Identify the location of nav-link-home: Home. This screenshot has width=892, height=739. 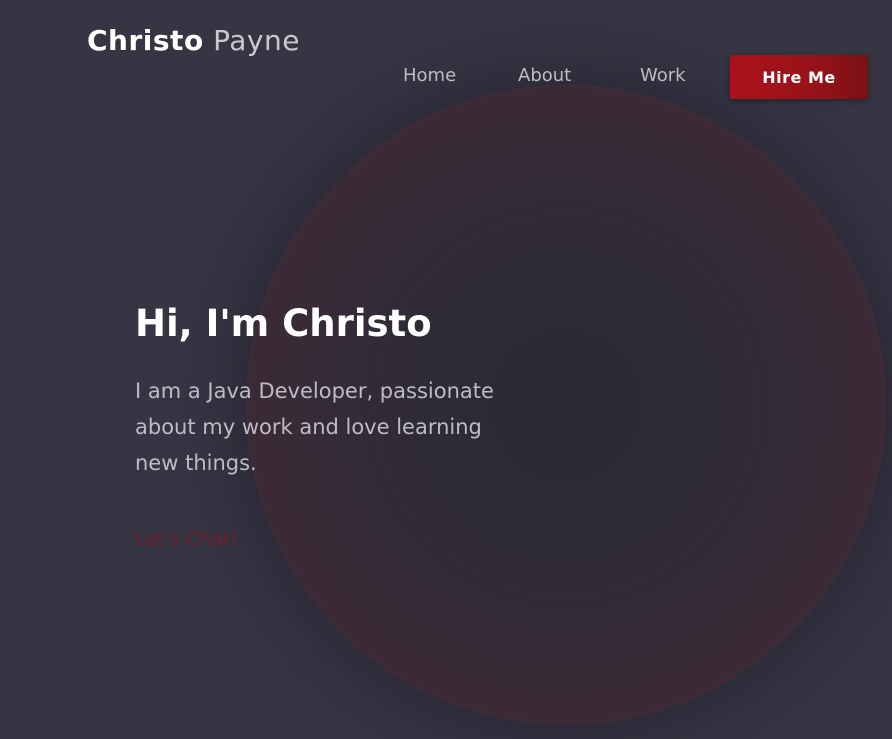
(429, 75).